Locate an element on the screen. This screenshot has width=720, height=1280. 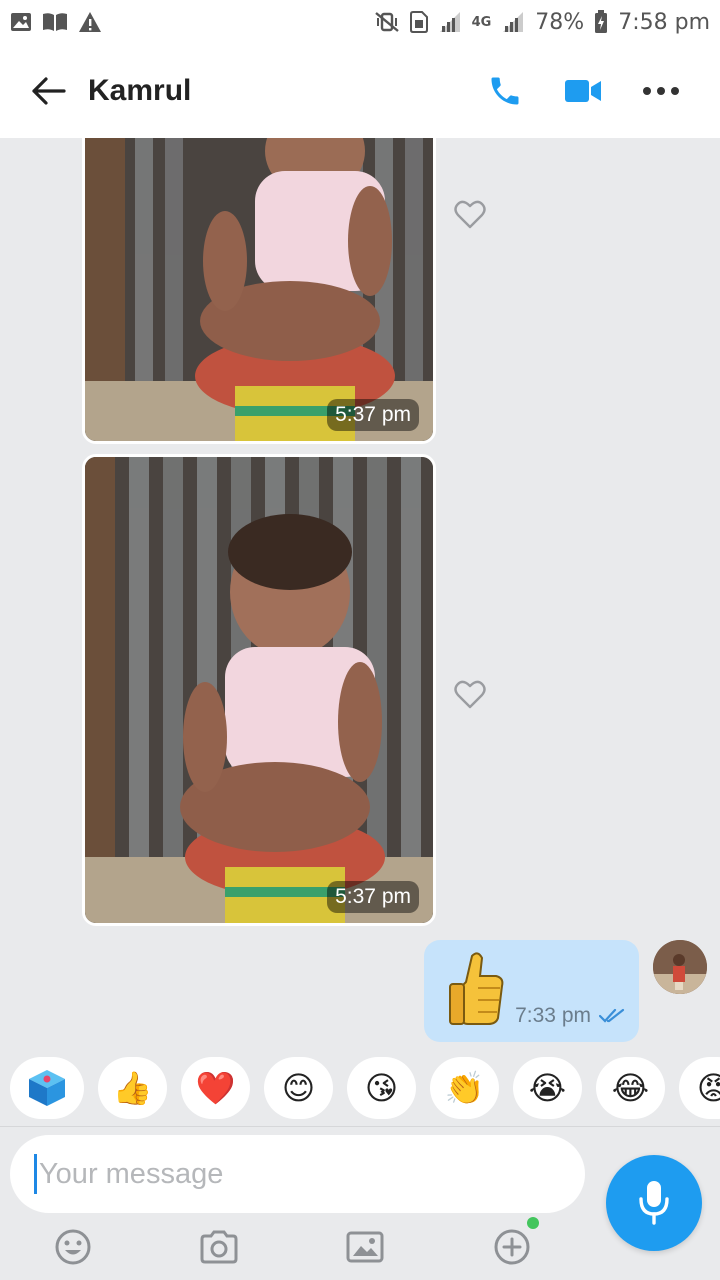
avatar is located at coordinates (680, 967).